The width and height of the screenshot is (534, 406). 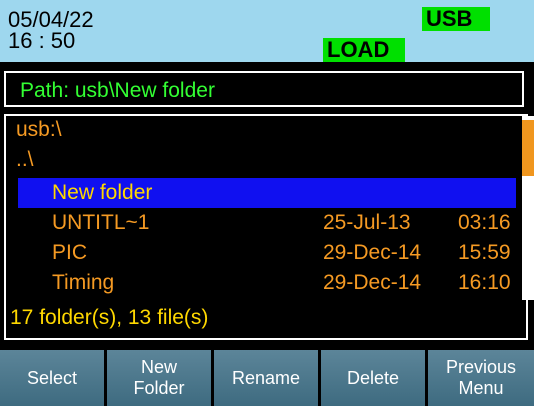 I want to click on root-directory: usb:\, so click(x=39, y=130).